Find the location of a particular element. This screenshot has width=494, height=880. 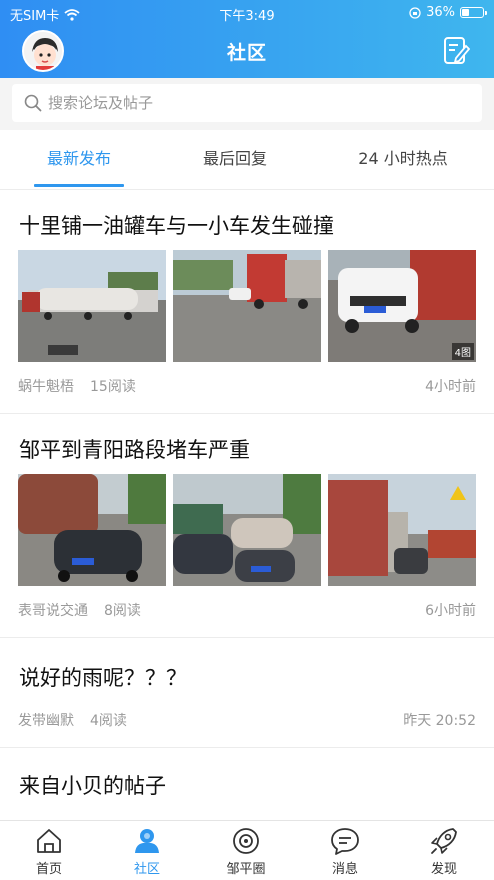

tab-last-reply: 最后回复 is located at coordinates (235, 160).